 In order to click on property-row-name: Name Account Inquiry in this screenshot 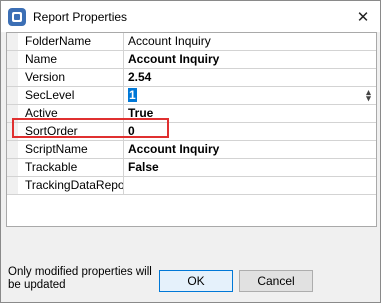, I will do `click(191, 60)`.